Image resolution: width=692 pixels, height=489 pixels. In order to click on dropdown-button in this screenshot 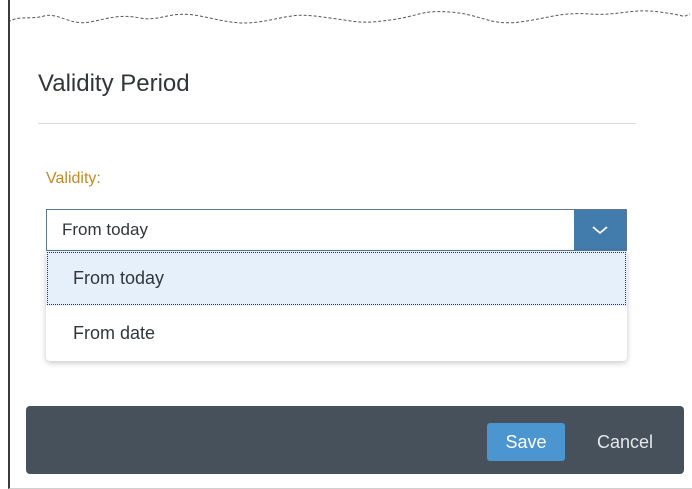, I will do `click(600, 230)`.